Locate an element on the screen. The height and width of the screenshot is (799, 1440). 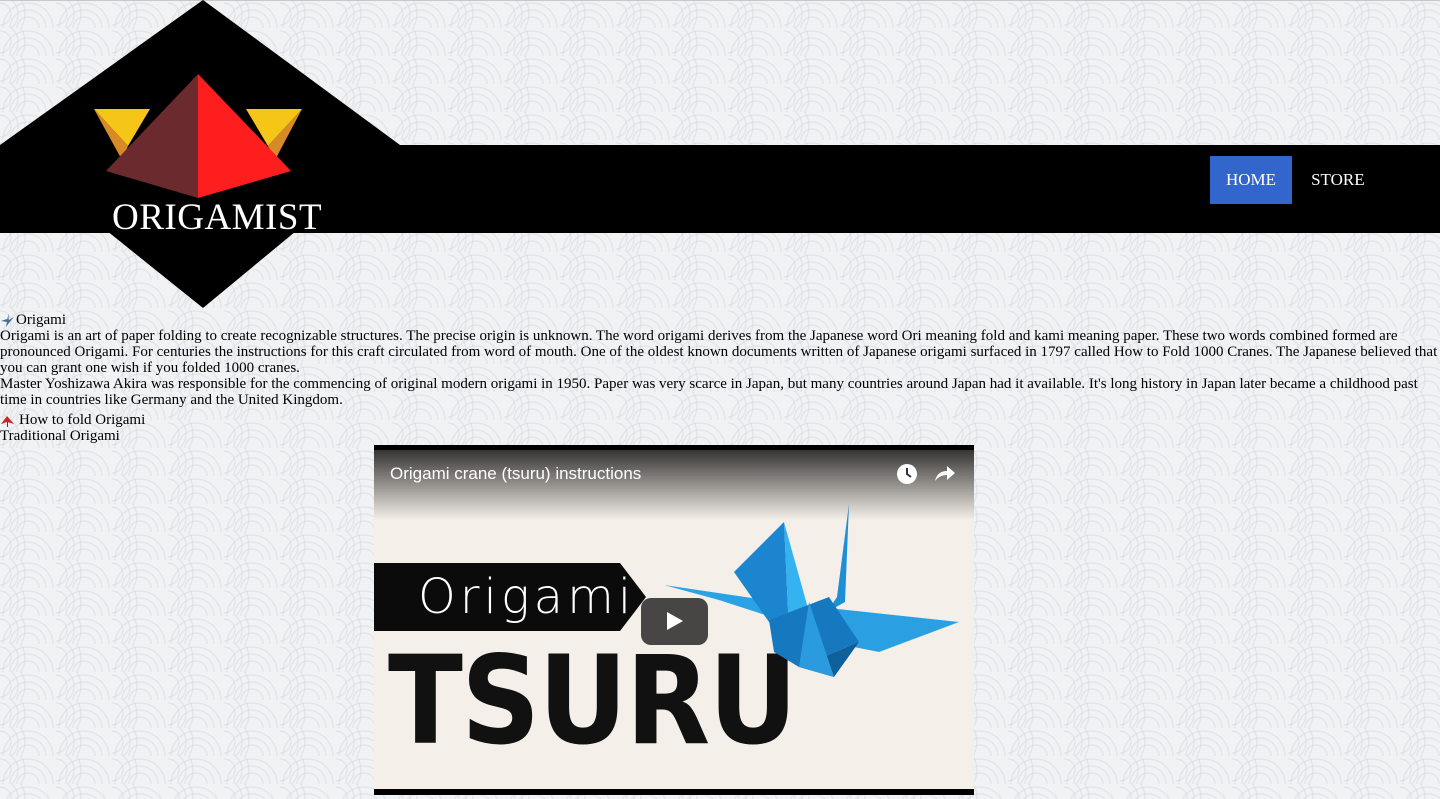
crane-icon is located at coordinates (7, 320).